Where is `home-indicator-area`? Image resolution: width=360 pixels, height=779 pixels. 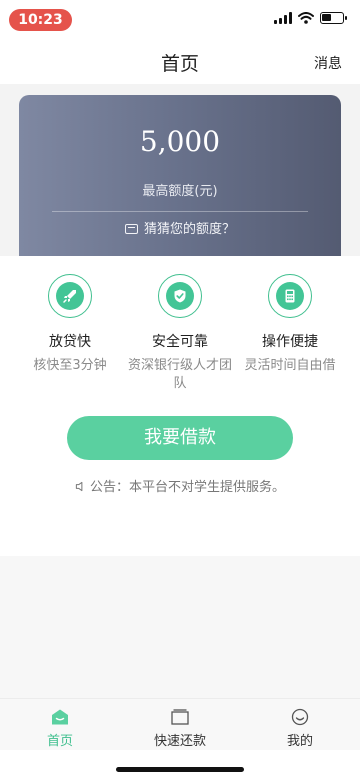 home-indicator-area is located at coordinates (180, 764).